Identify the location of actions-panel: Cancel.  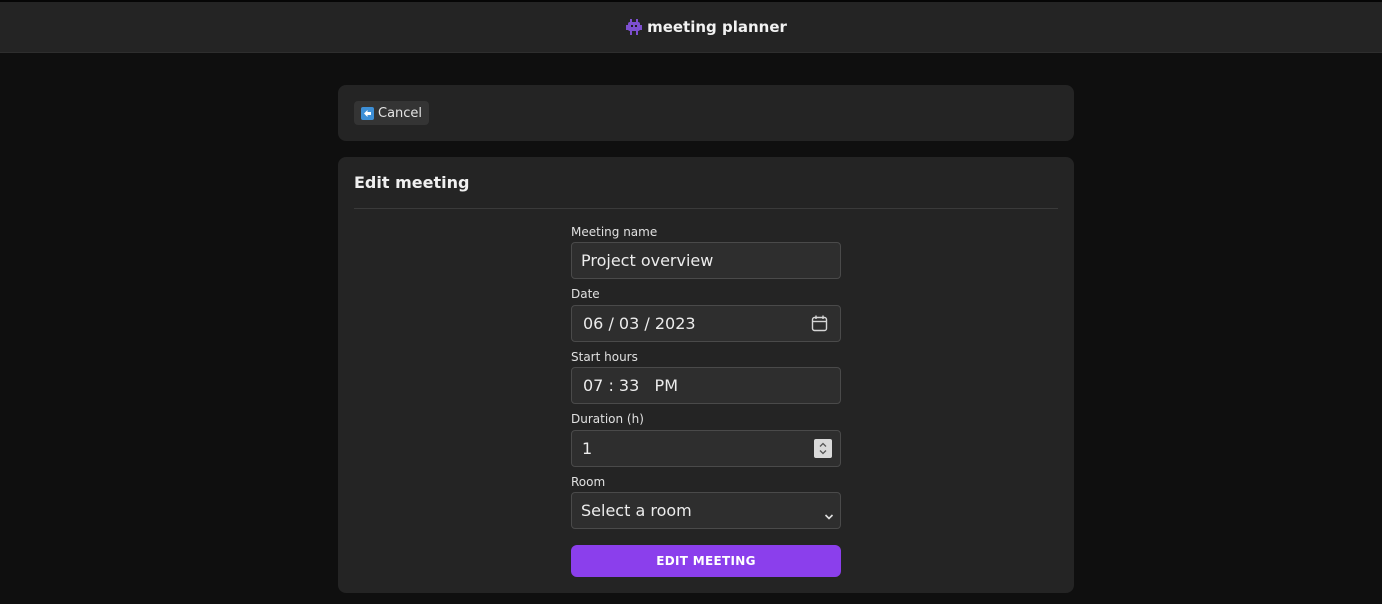
(706, 113).